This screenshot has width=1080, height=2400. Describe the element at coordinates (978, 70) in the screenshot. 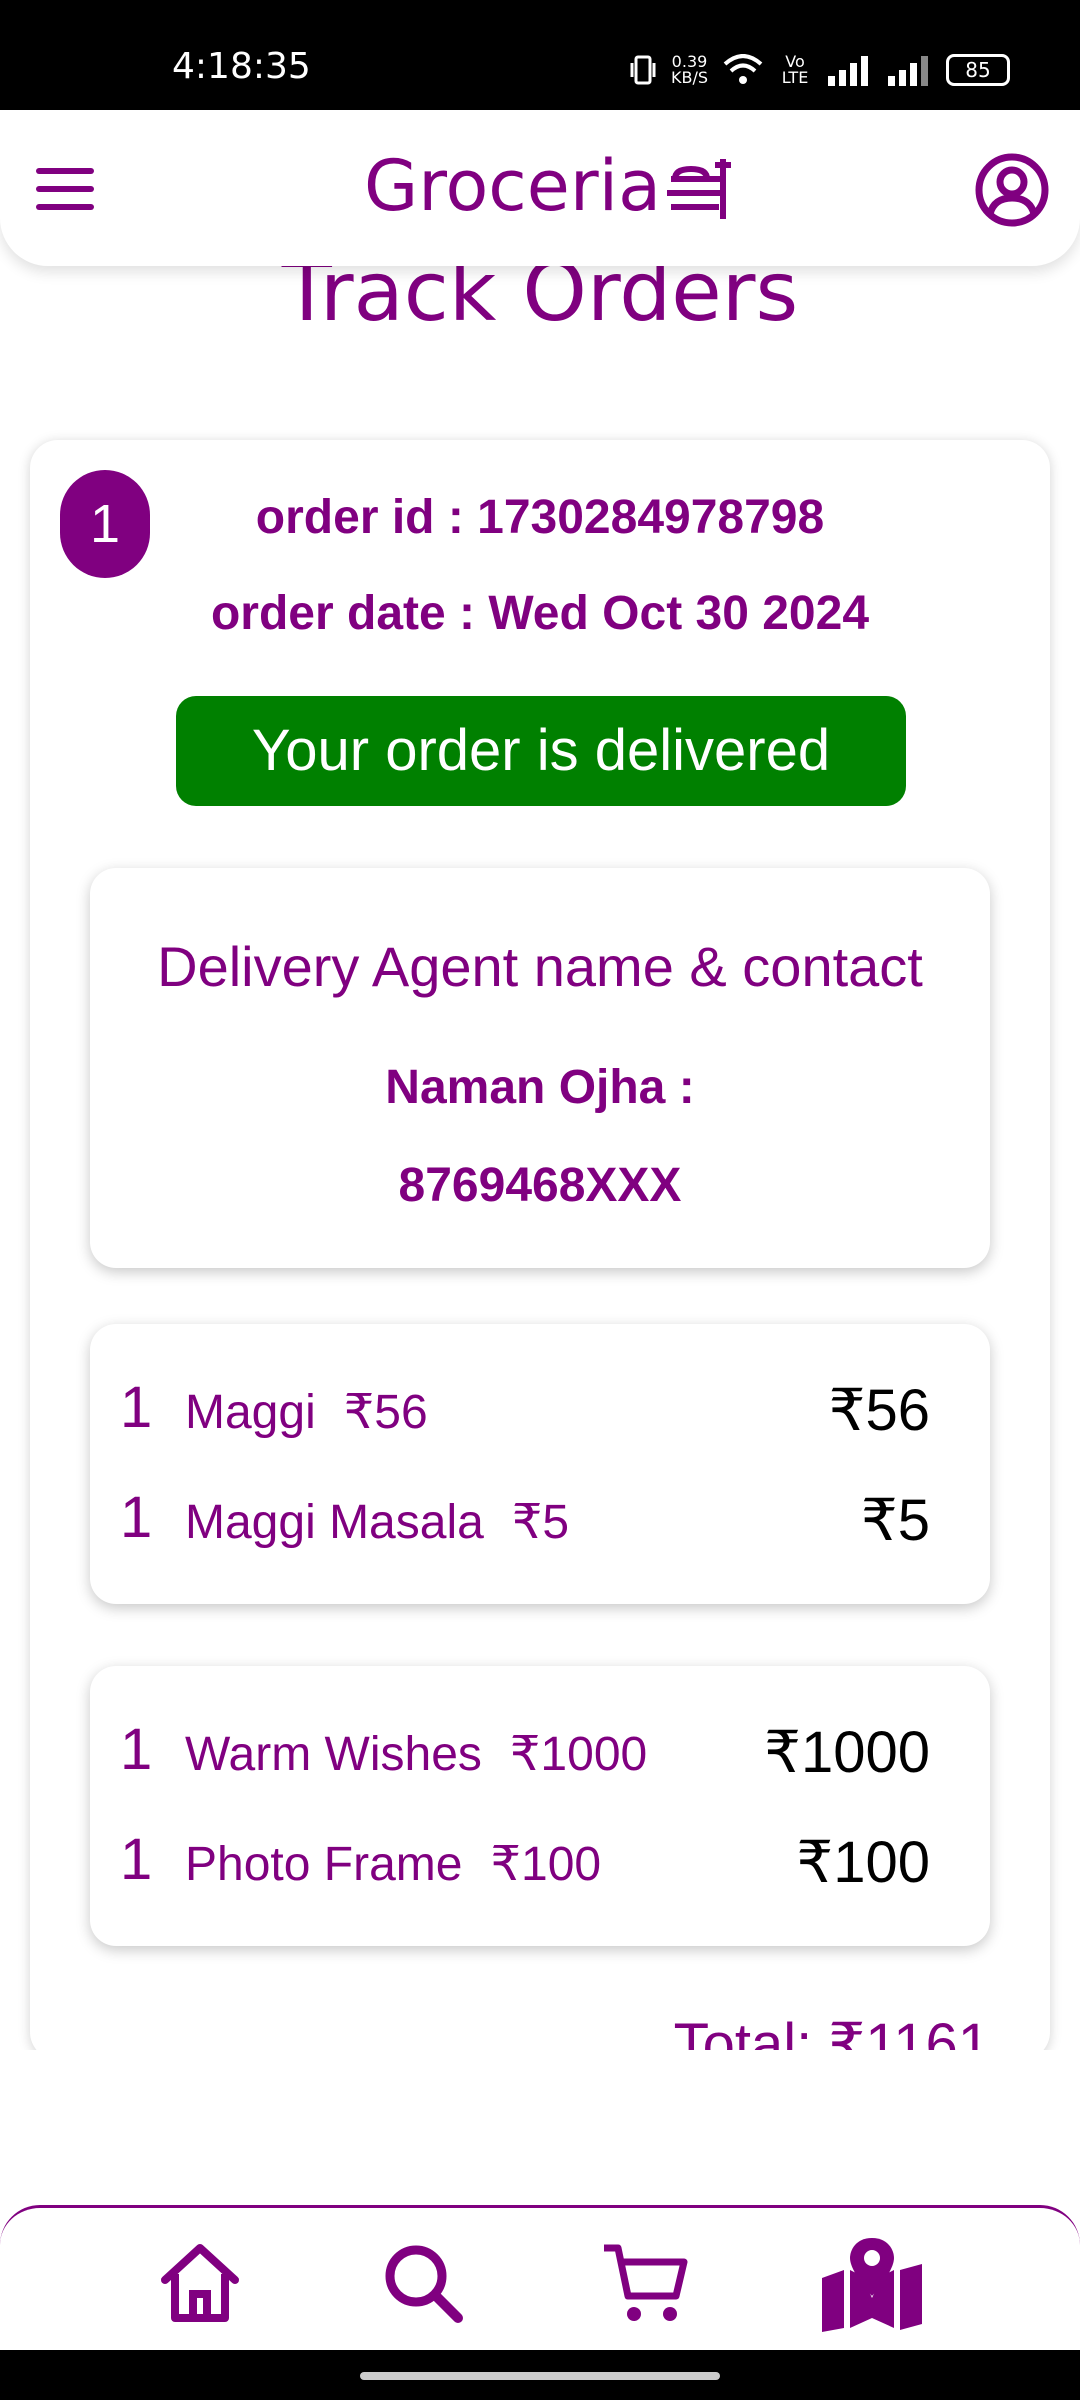

I see `battery-indicator: 85` at that location.